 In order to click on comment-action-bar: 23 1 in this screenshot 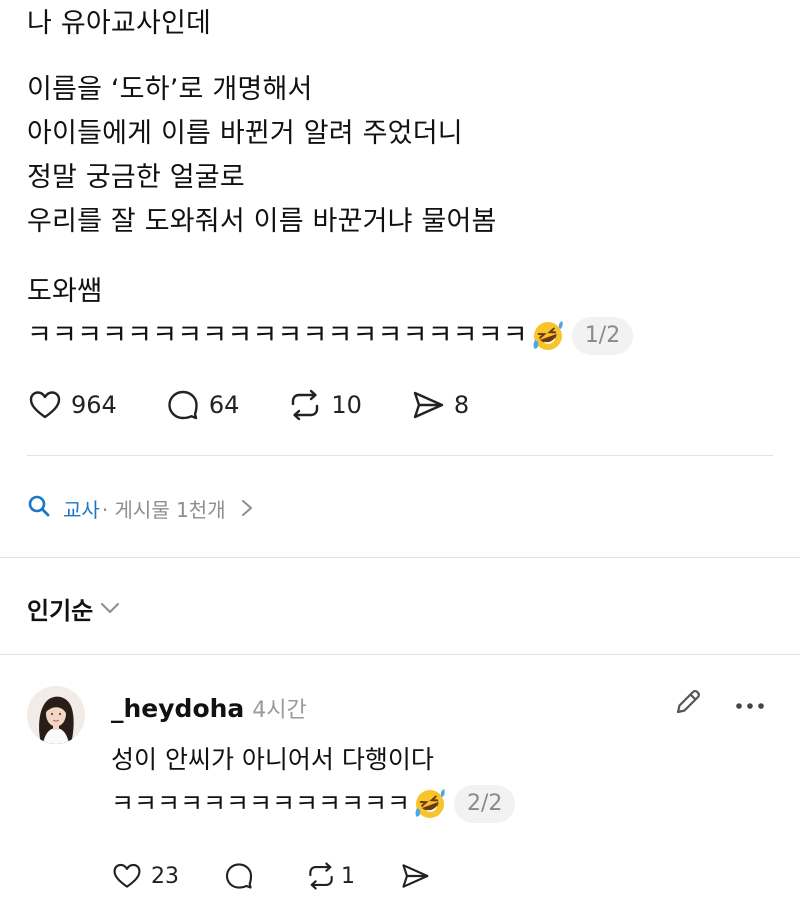, I will do `click(271, 876)`.